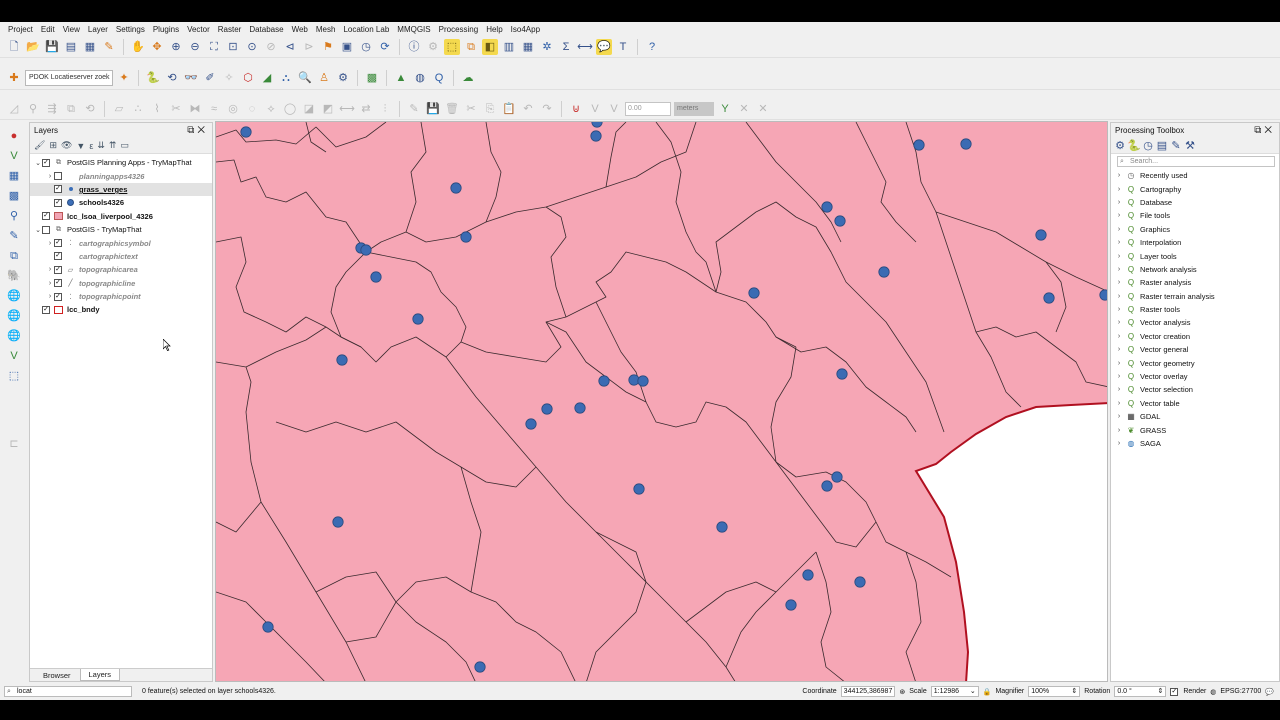 Image resolution: width=1280 pixels, height=720 pixels. Describe the element at coordinates (33, 109) in the screenshot. I see `vertex-tool-icon: ⚲` at that location.